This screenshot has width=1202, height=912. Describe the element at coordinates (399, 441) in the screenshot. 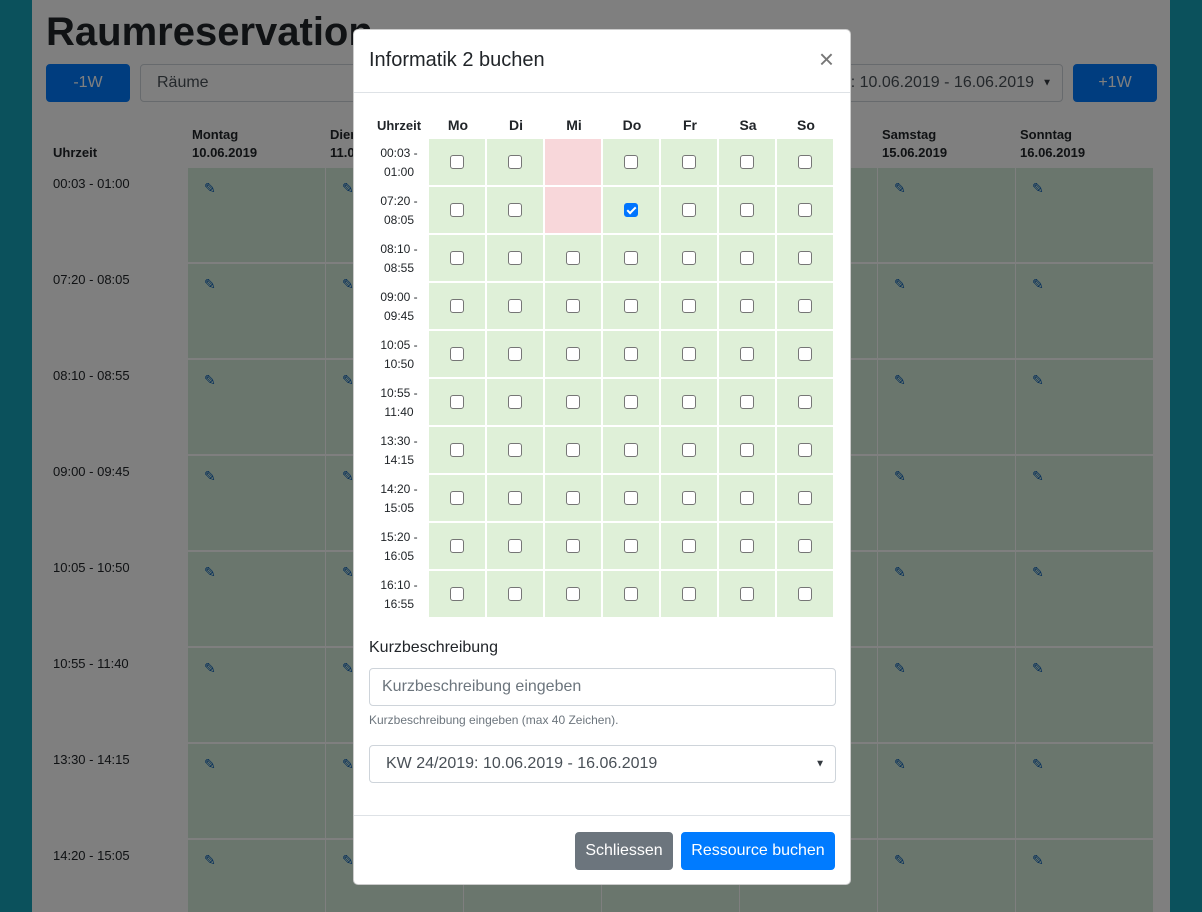

I see `slot-time-start: 13:30 -` at that location.